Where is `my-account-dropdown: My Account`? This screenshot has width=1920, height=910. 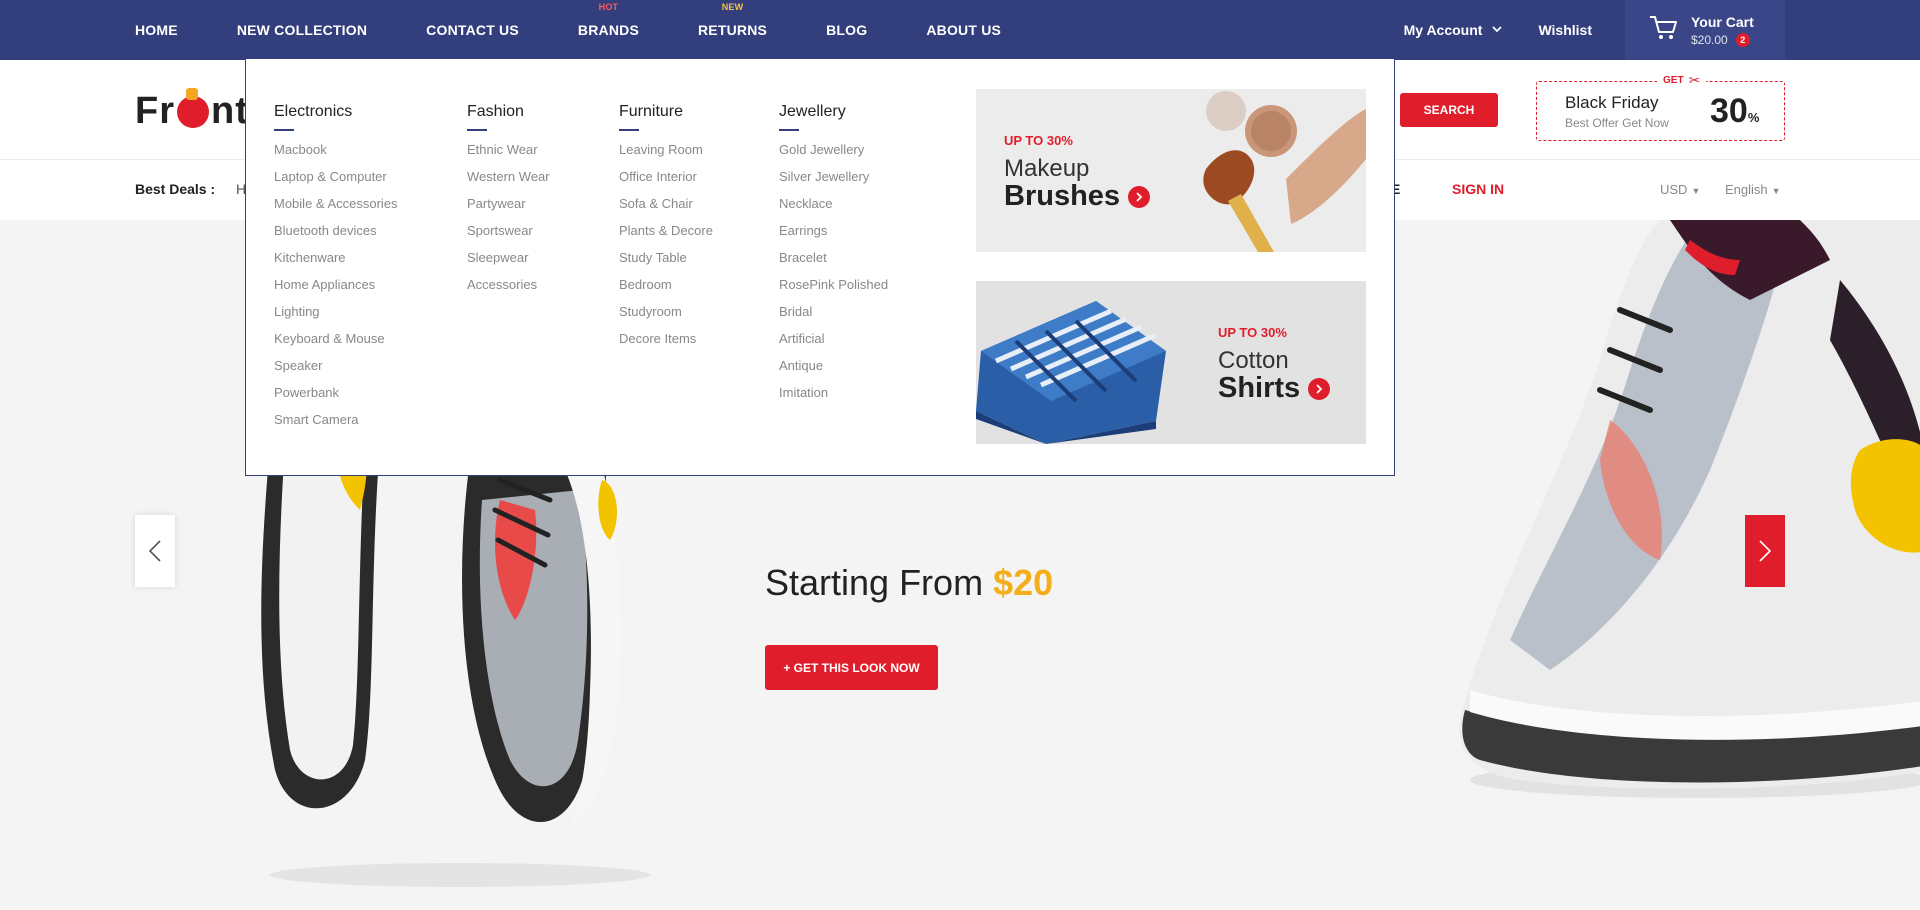 my-account-dropdown: My Account is located at coordinates (1453, 30).